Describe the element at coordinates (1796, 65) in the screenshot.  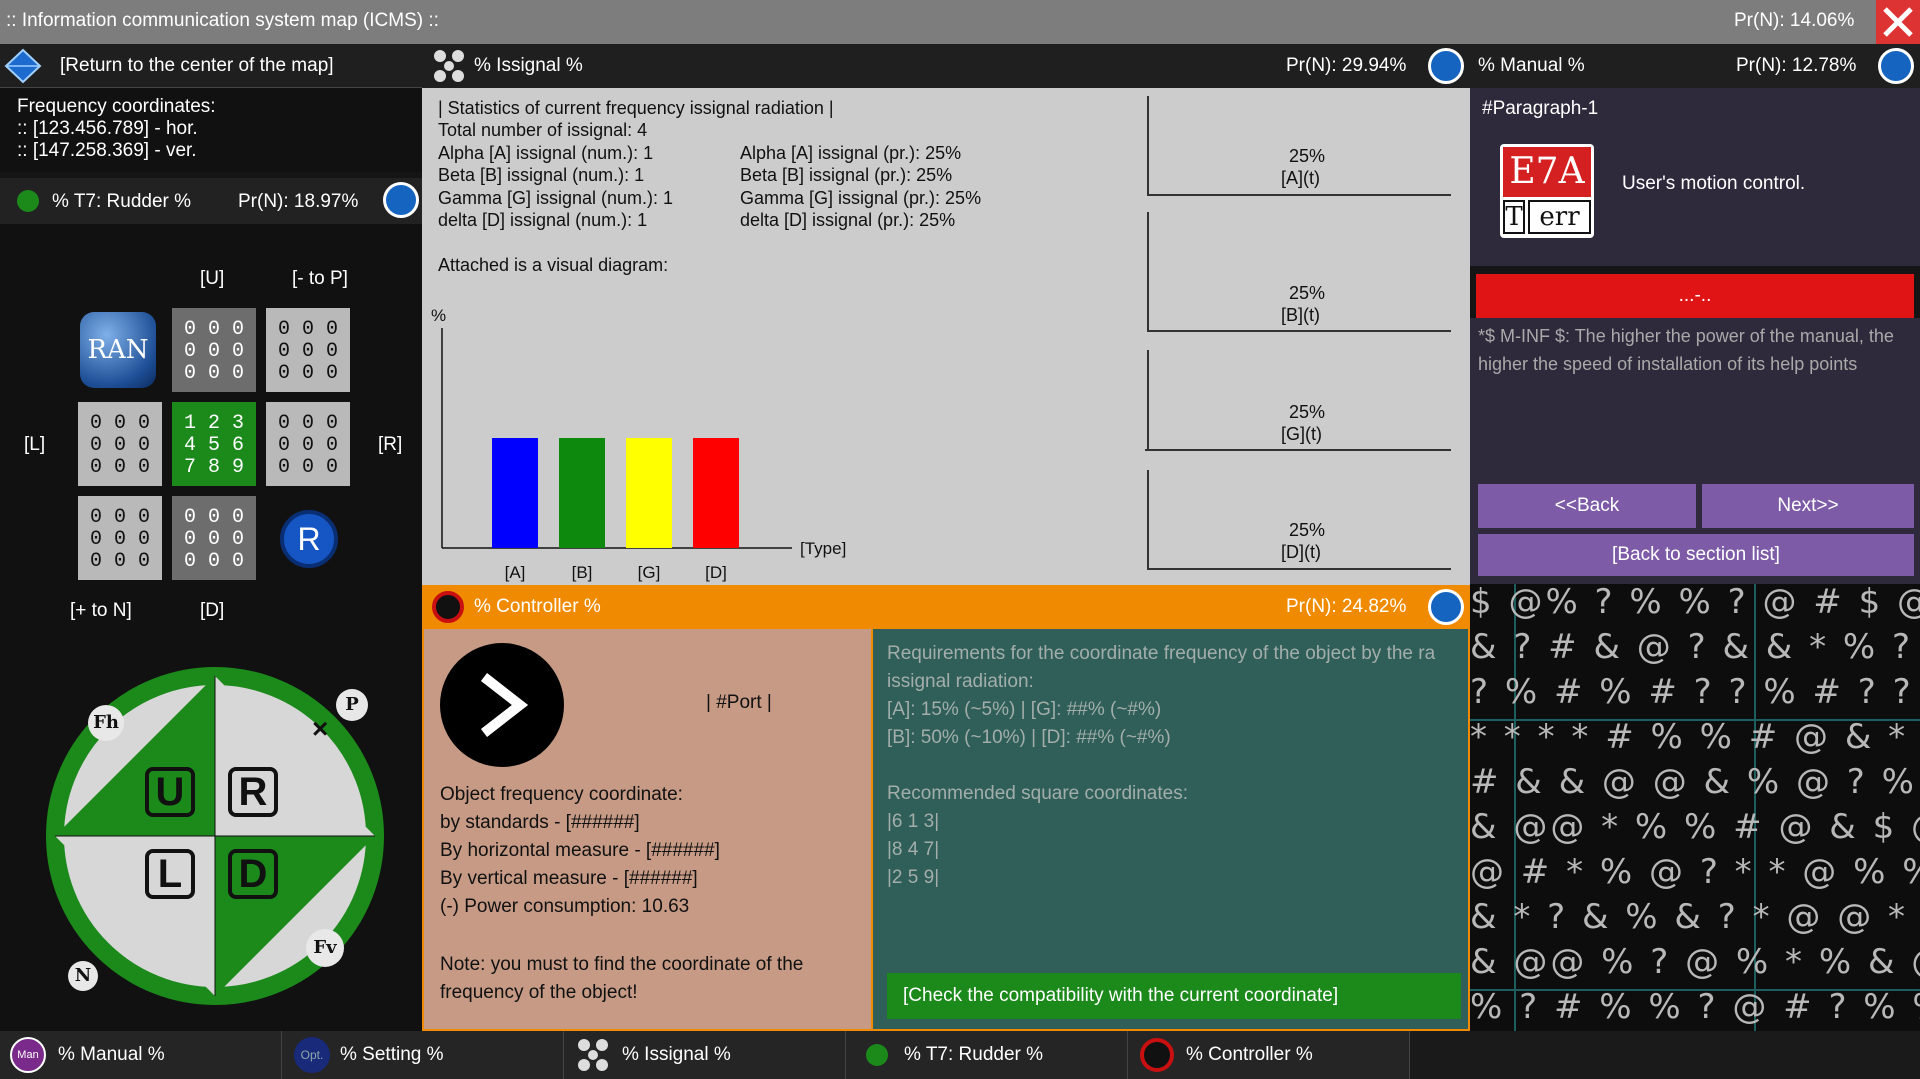
I see `manual-pr: Pr(N): 12.78%` at that location.